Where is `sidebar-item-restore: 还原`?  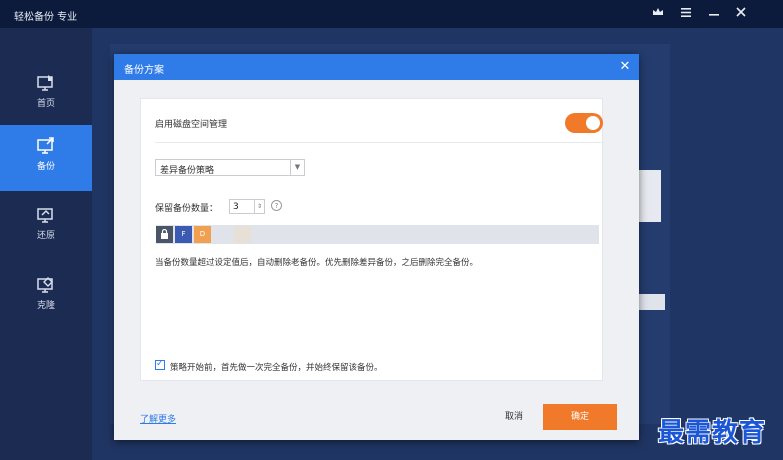
sidebar-item-restore: 还原 is located at coordinates (46, 227).